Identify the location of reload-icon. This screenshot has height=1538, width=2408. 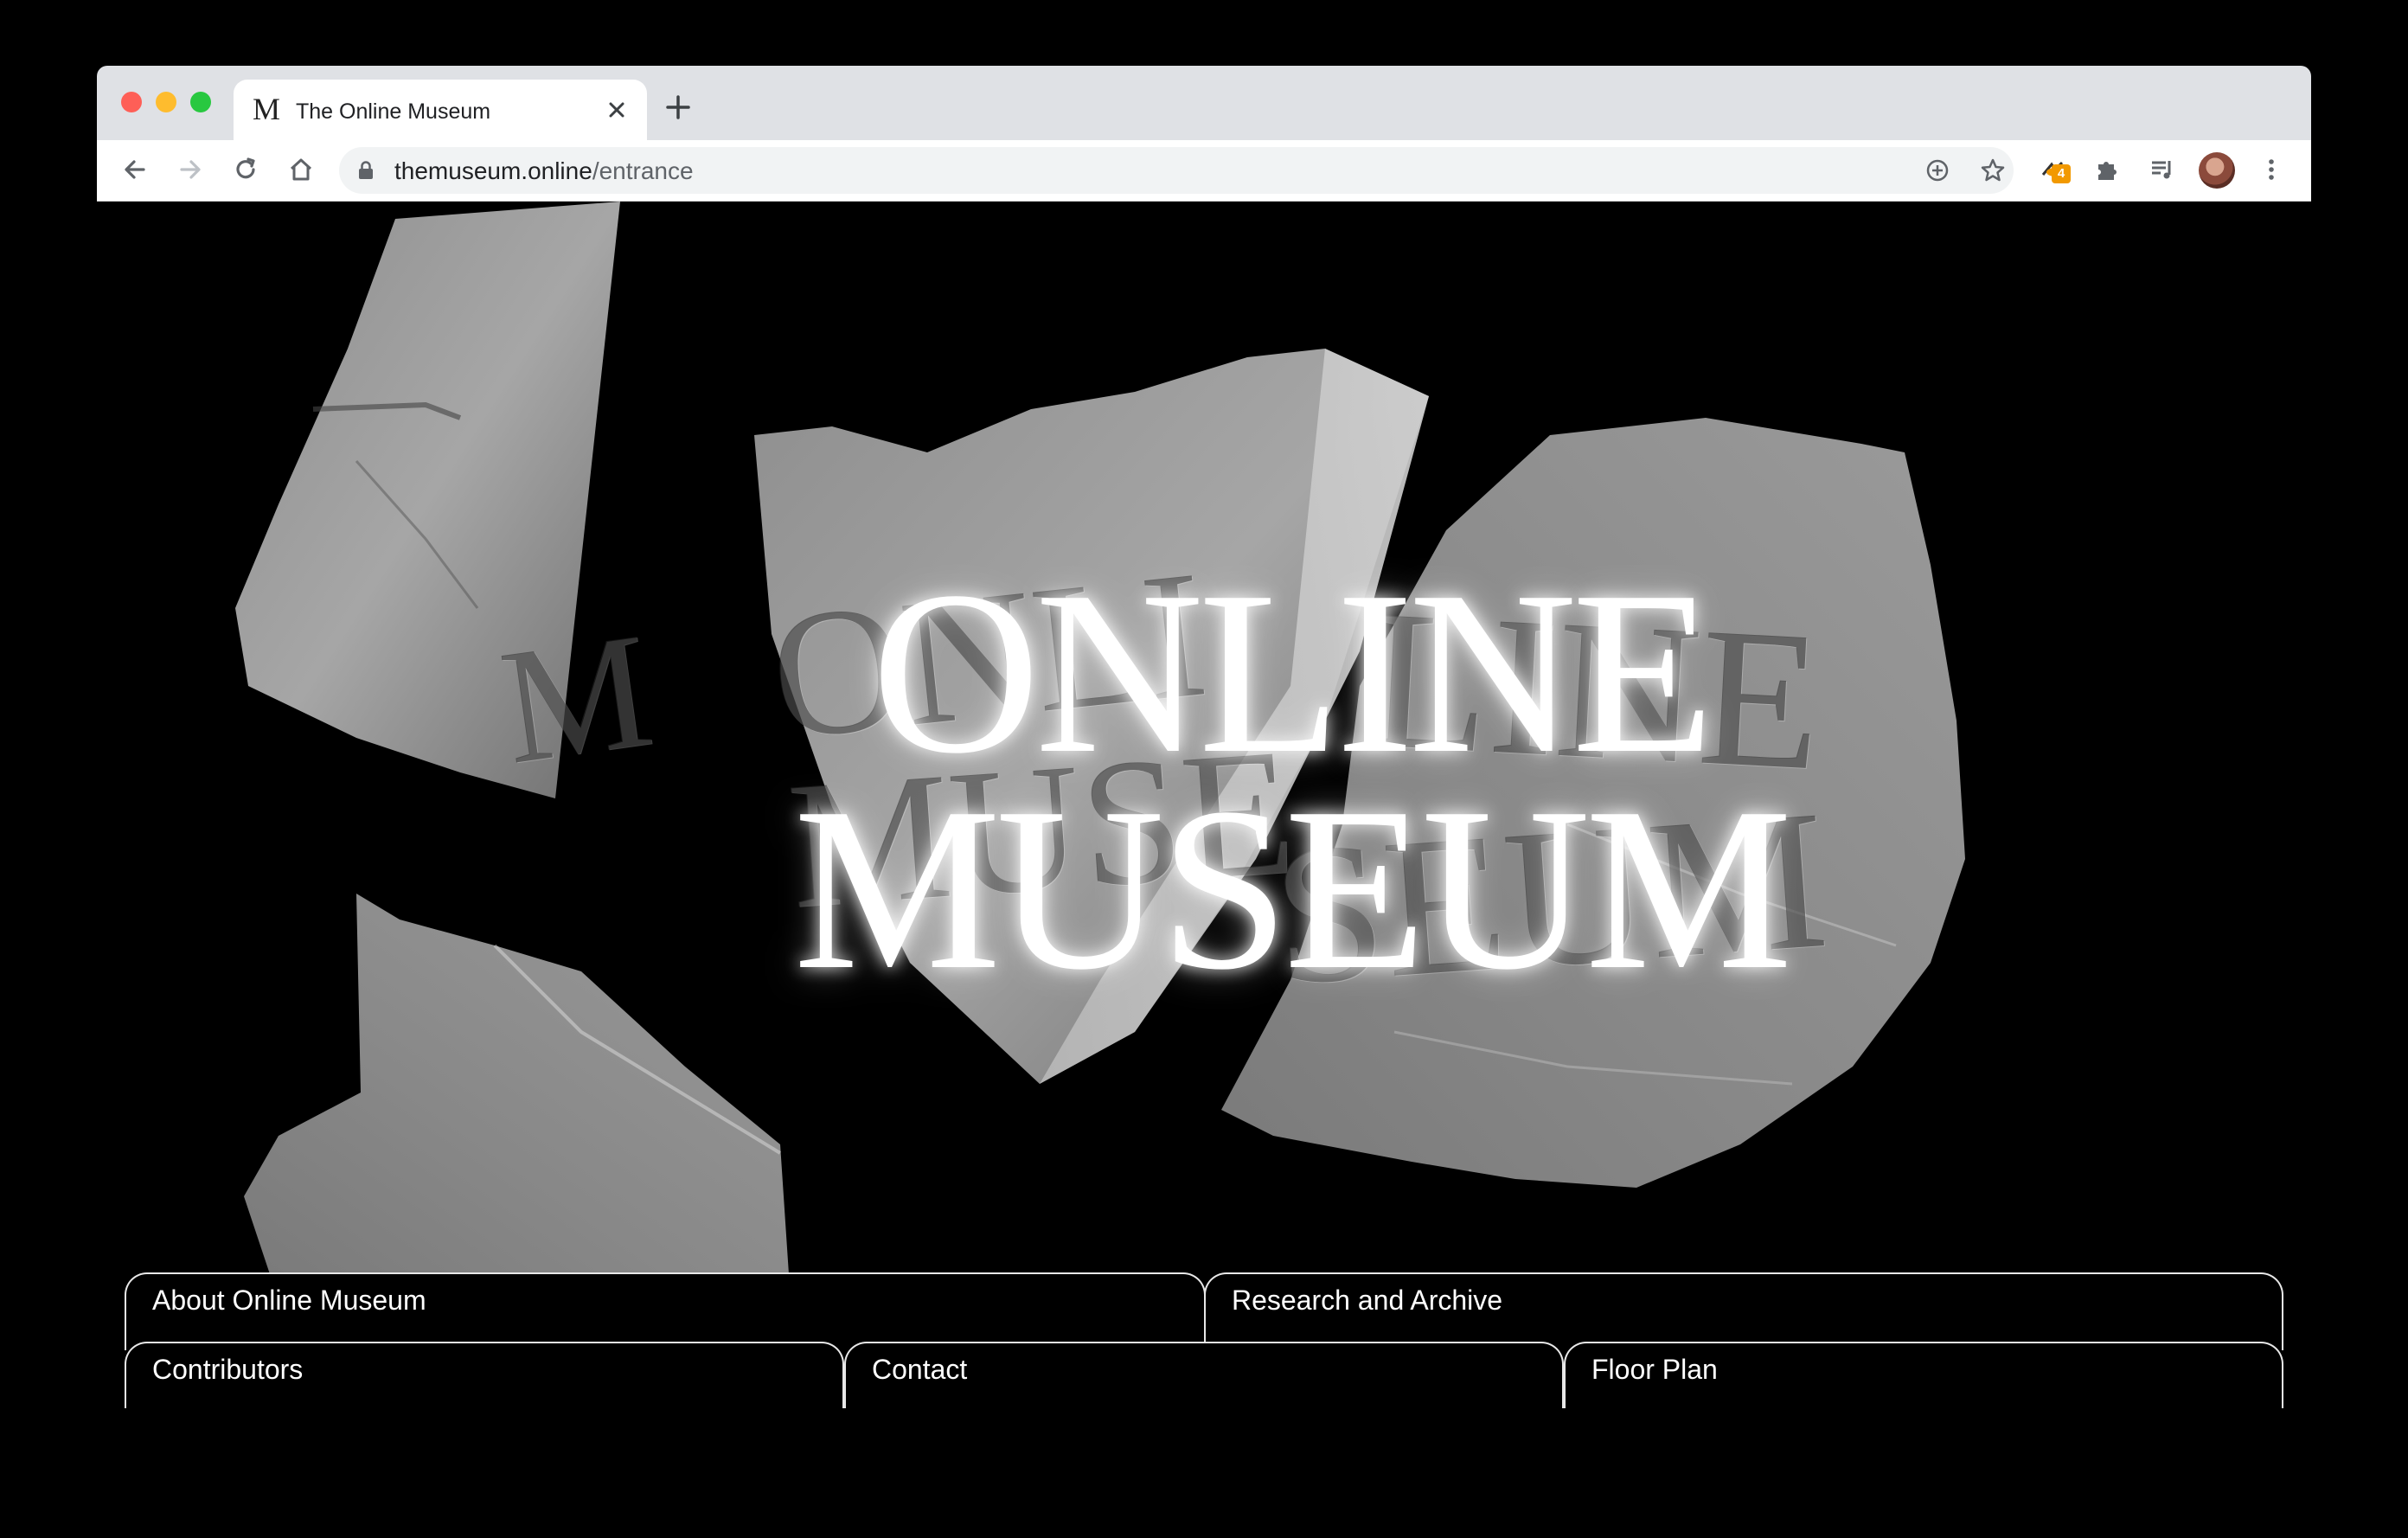
(245, 170).